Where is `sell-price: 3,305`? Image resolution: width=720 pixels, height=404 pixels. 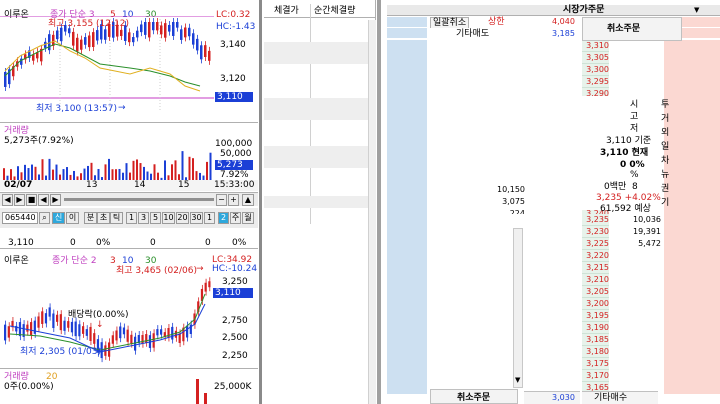 sell-price: 3,305 is located at coordinates (595, 58).